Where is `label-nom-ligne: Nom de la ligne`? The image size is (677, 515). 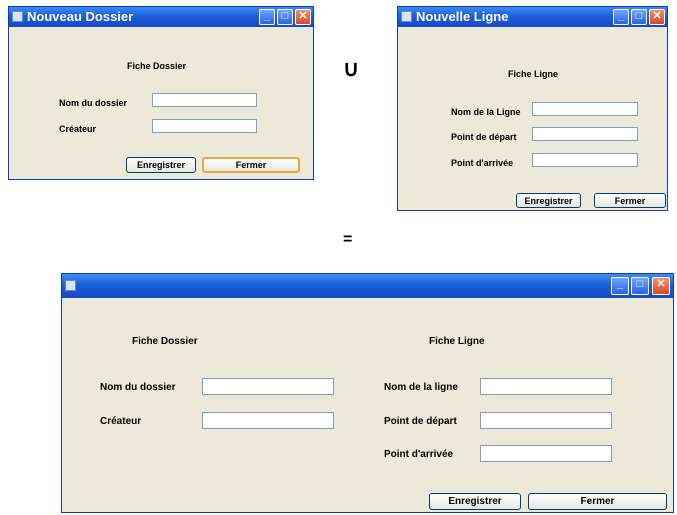
label-nom-ligne: Nom de la ligne is located at coordinates (421, 387).